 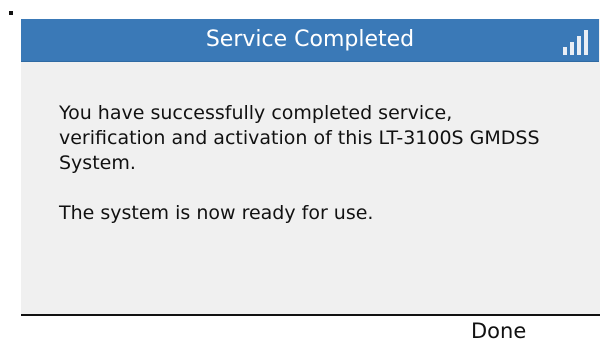 I want to click on corner-dot, so click(x=11, y=13).